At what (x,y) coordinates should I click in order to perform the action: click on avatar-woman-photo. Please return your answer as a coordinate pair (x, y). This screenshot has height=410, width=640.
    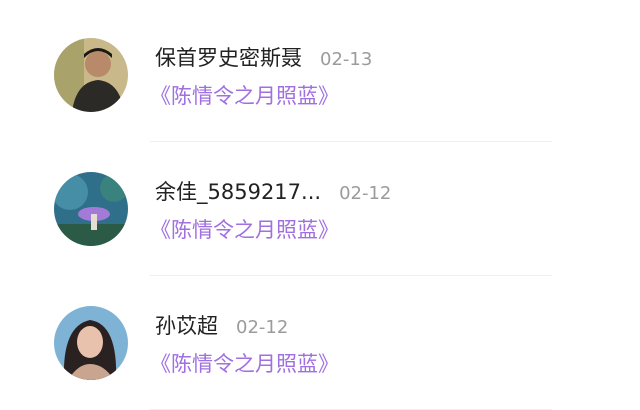
    Looking at the image, I should click on (91, 343).